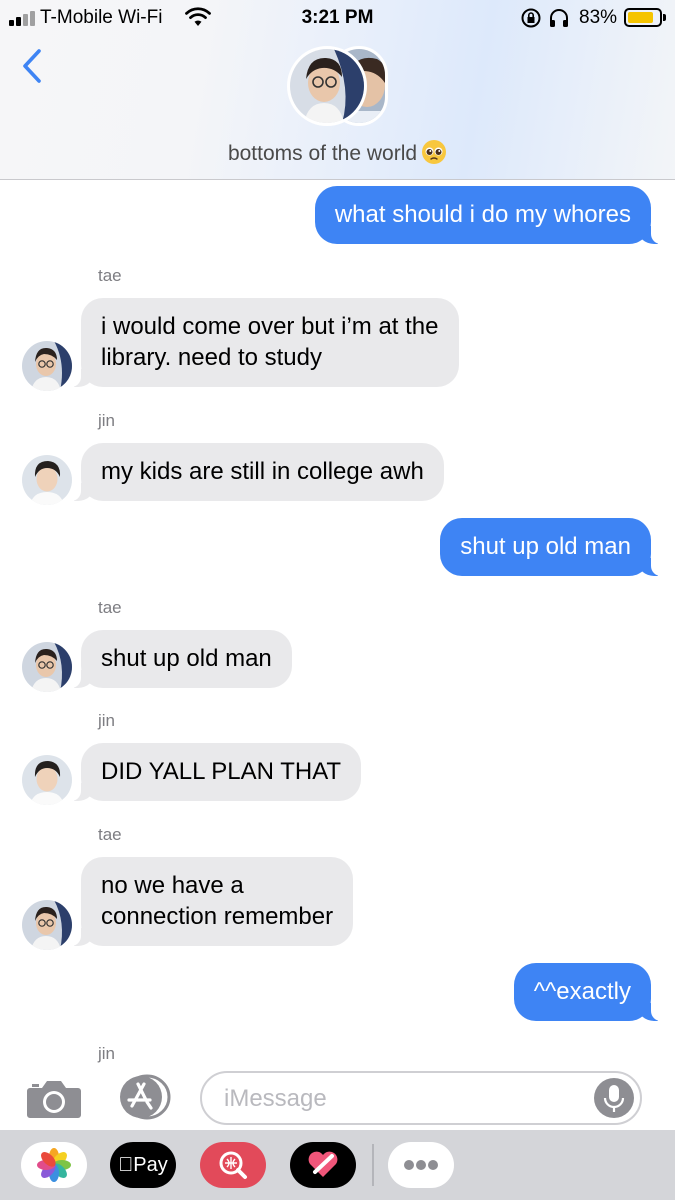 The width and height of the screenshot is (675, 1200). I want to click on incoming-message-bubble: no we have a connection remember, so click(212, 901).